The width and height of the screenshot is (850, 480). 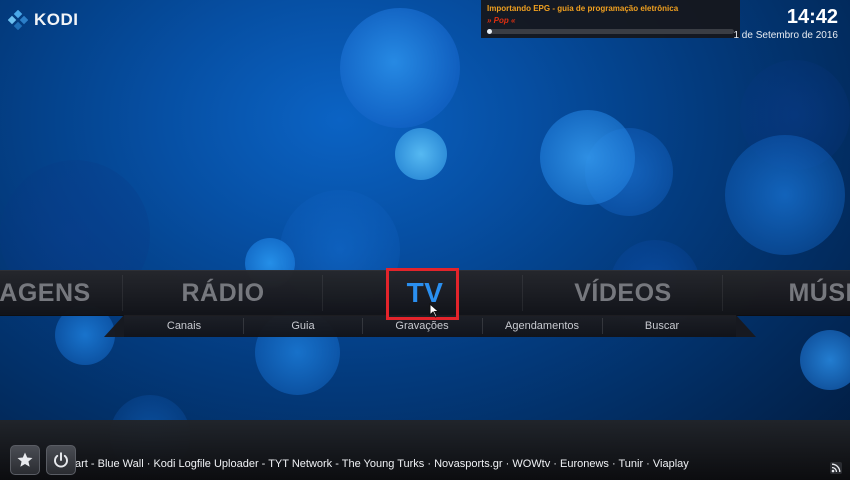 I want to click on clock-date: 1 de Setembro de 2016, so click(x=785, y=35).